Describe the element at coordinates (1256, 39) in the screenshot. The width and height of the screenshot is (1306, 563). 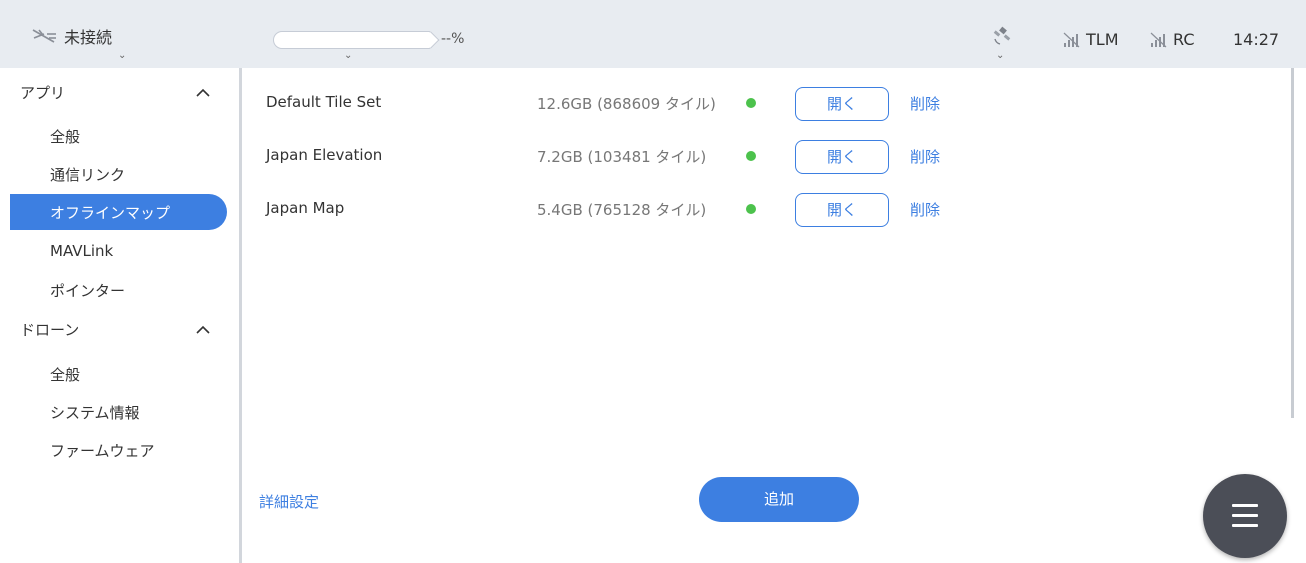
I see `clock: 14:27` at that location.